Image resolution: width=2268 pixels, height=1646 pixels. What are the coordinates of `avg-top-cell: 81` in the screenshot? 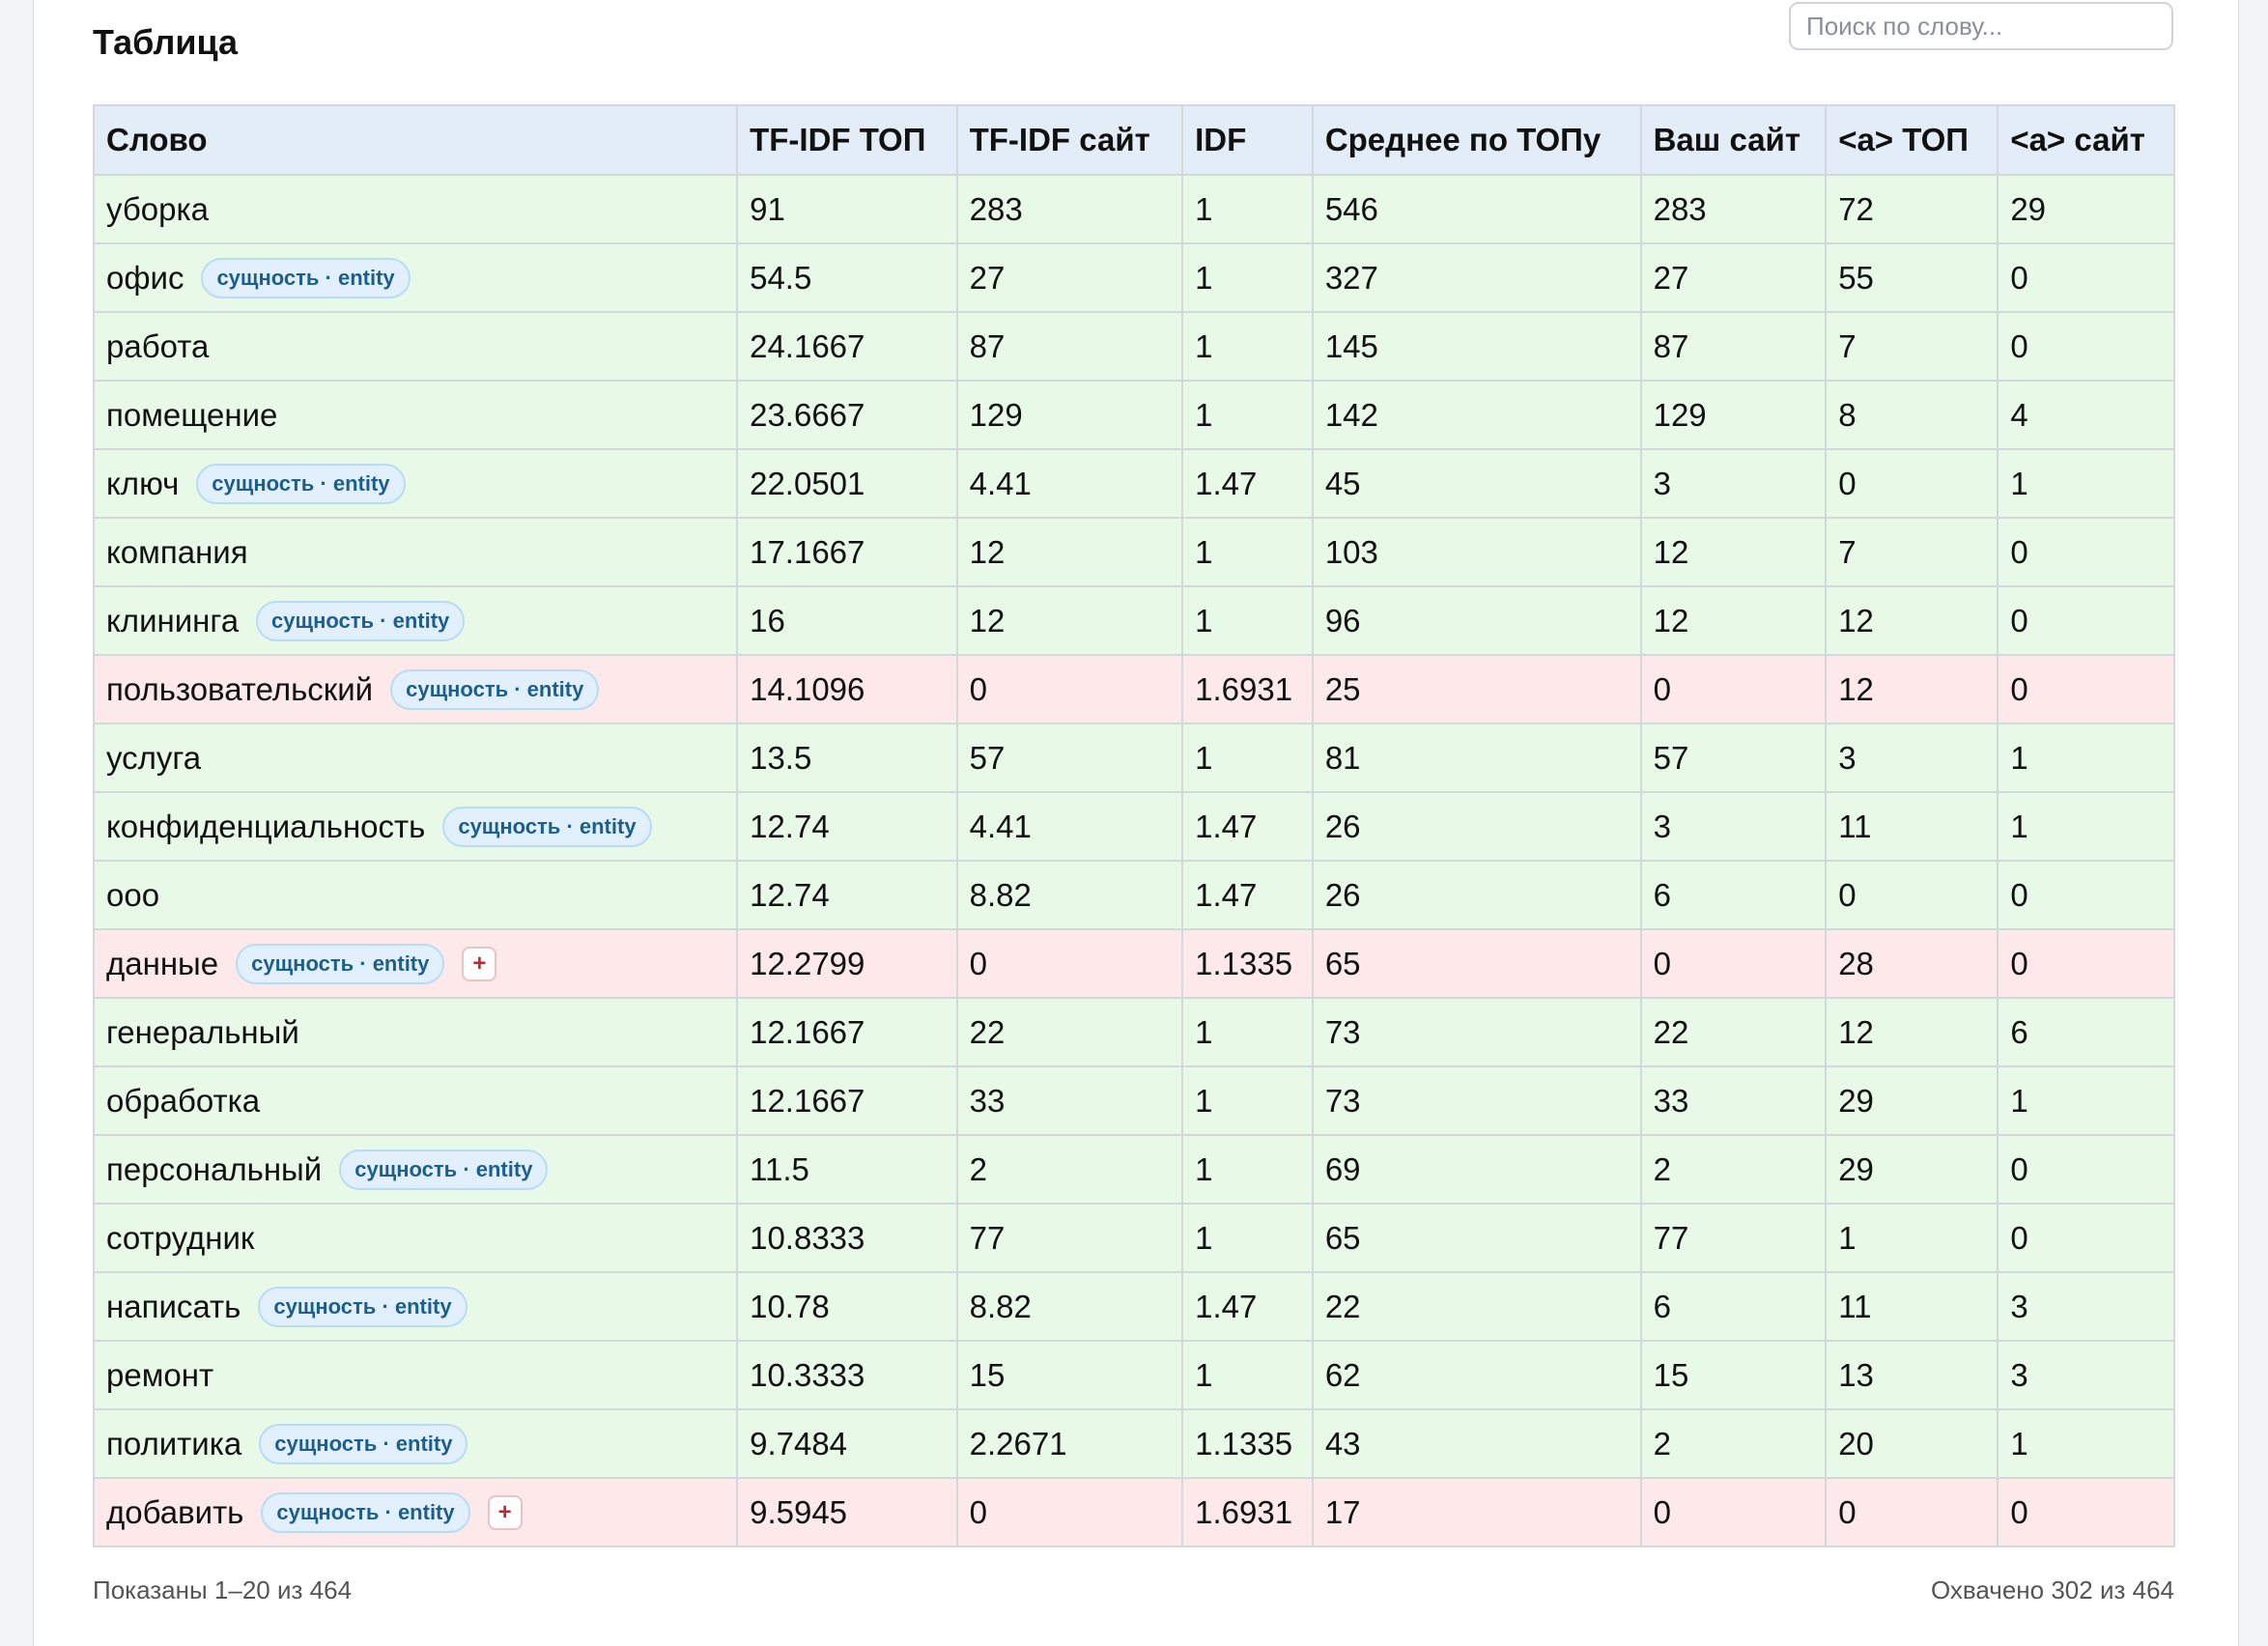 It's located at (1476, 758).